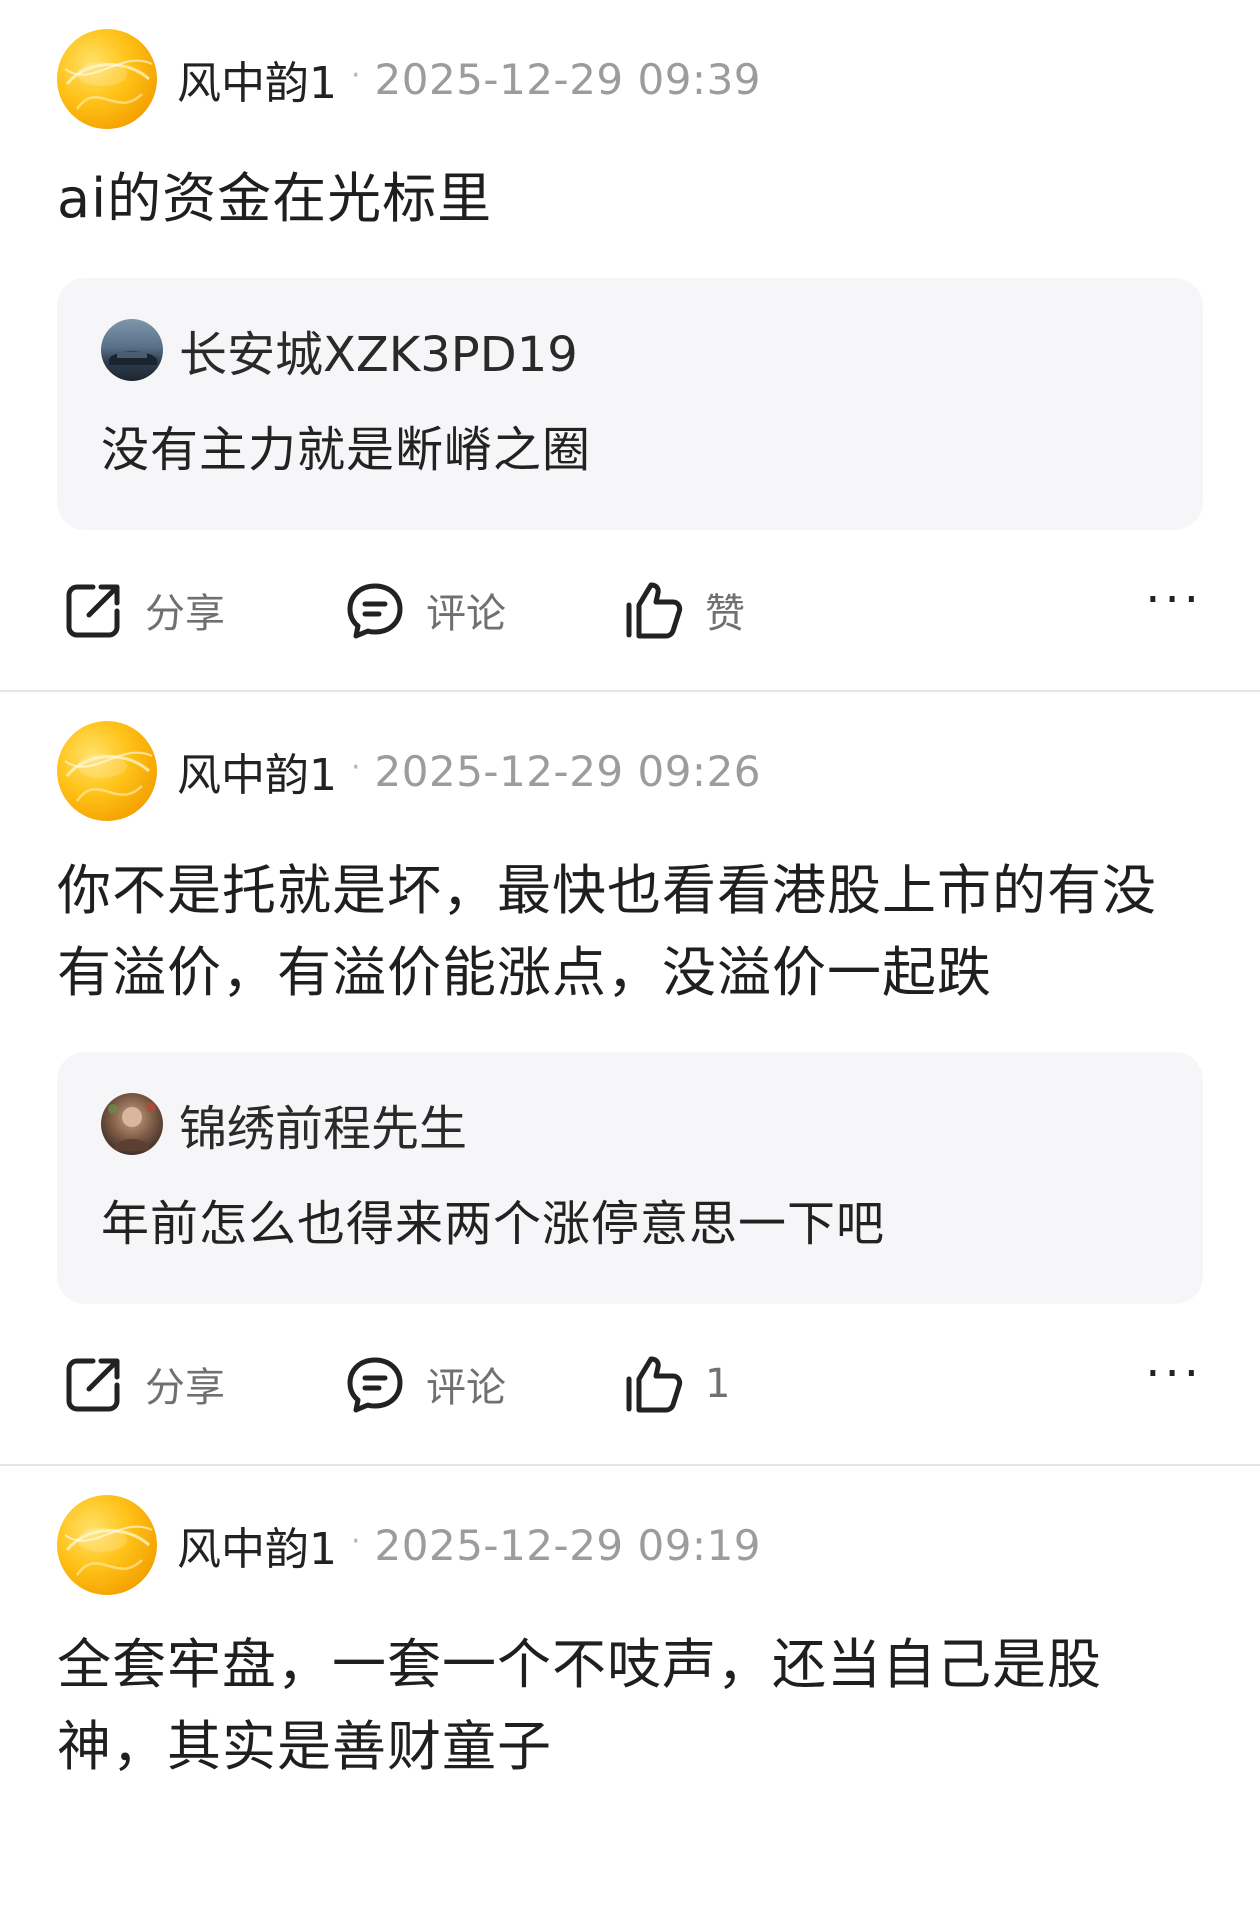 This screenshot has width=1260, height=1930. Describe the element at coordinates (346, 450) in the screenshot. I see `quote-text: 没有主力就是断嵴之圈` at that location.